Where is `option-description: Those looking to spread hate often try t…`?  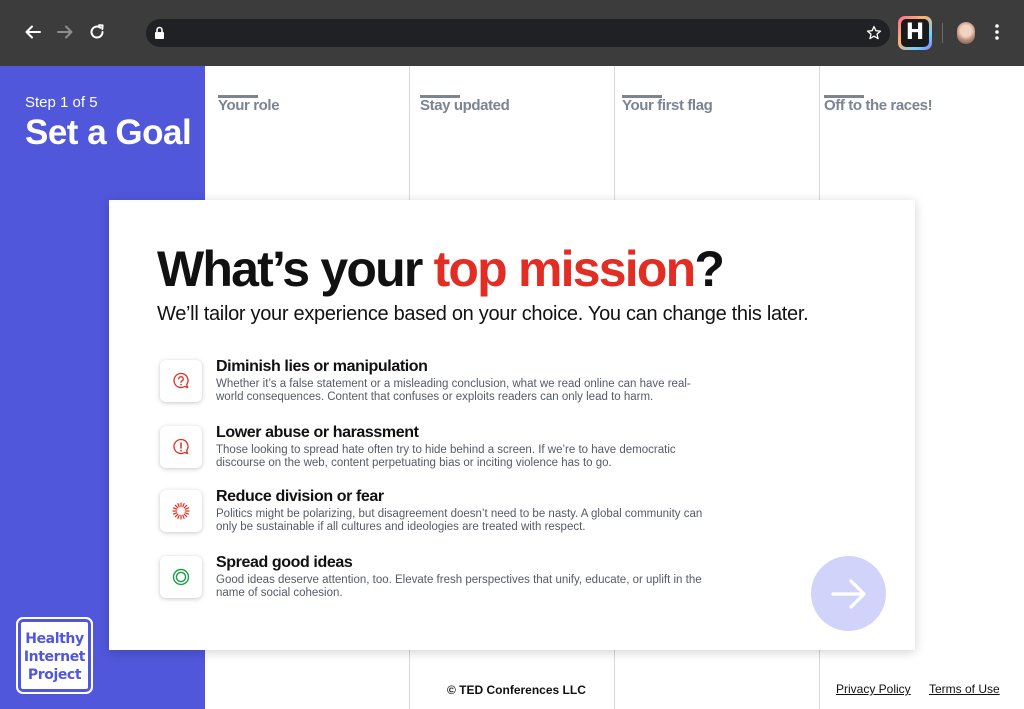
option-description: Those looking to spread hate often try t… is located at coordinates (446, 456).